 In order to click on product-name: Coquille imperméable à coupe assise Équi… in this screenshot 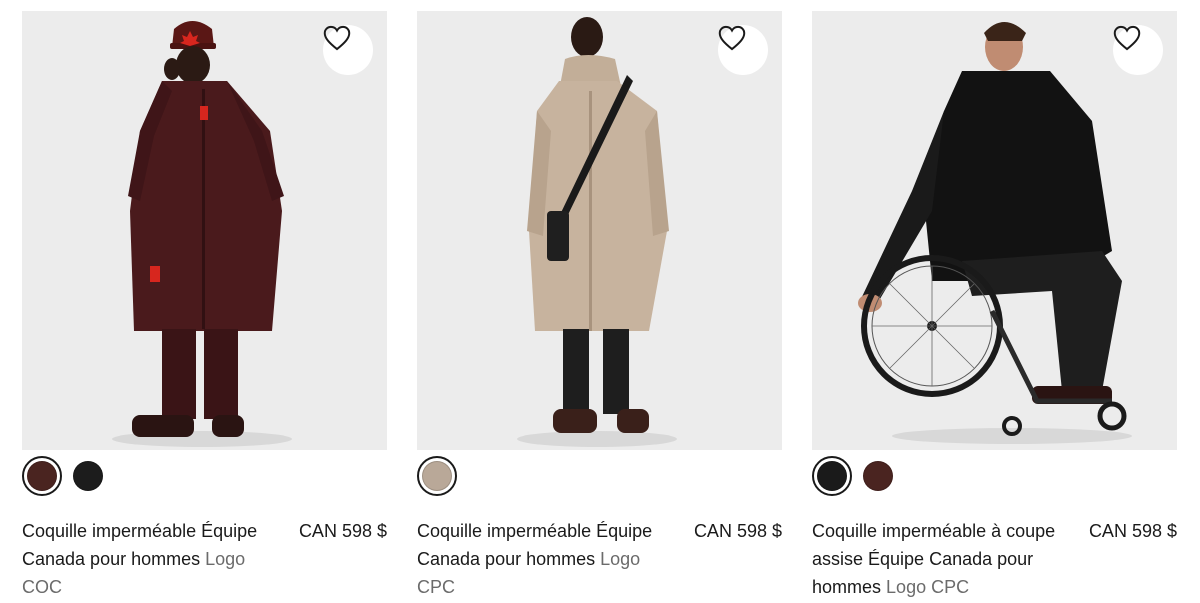, I will do `click(943, 559)`.